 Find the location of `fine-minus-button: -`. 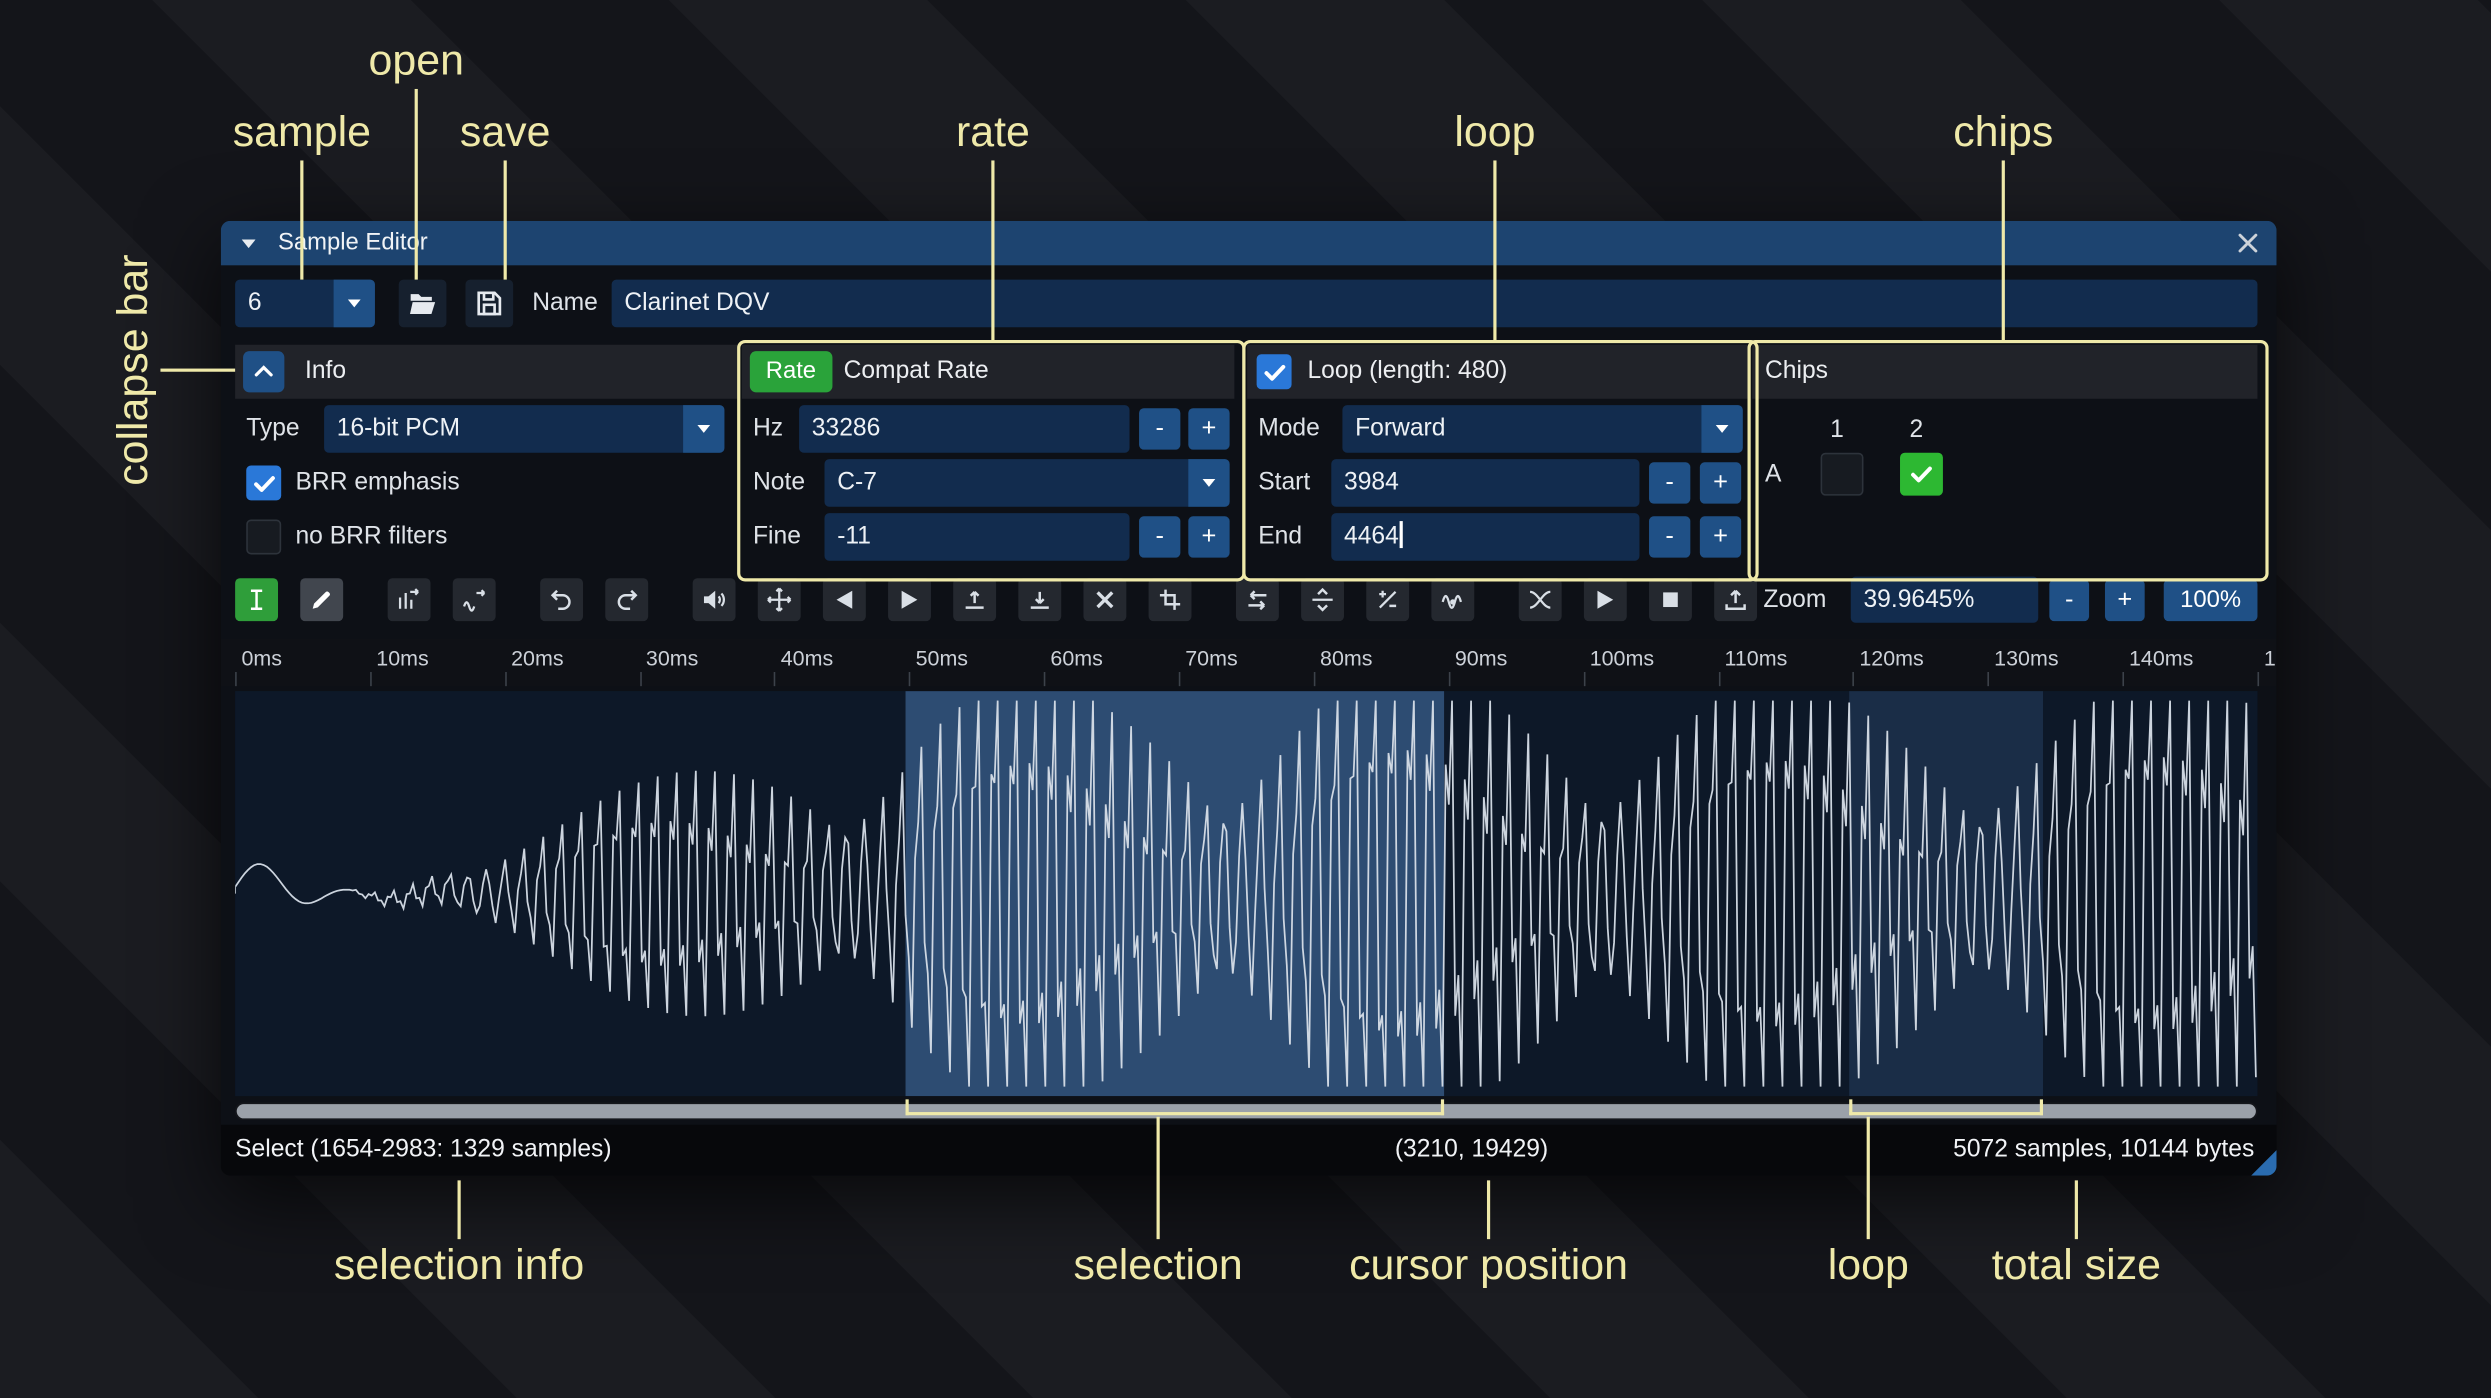

fine-minus-button: - is located at coordinates (1160, 537).